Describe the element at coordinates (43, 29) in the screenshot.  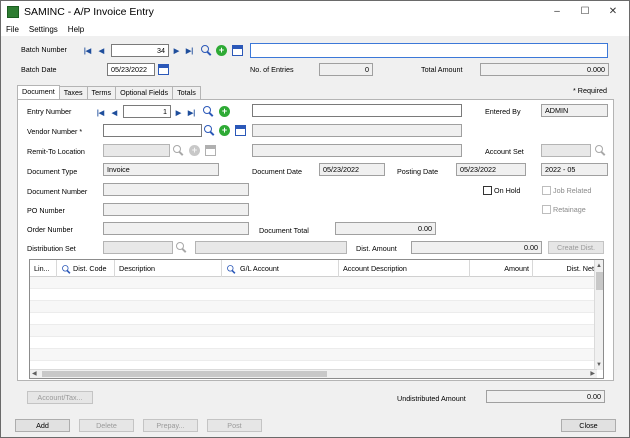
I see `menu-settings: Settings` at that location.